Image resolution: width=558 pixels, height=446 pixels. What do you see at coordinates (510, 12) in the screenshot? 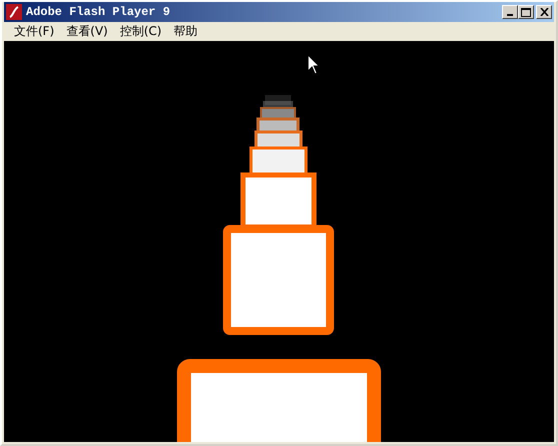
I see `minimize-button` at bounding box center [510, 12].